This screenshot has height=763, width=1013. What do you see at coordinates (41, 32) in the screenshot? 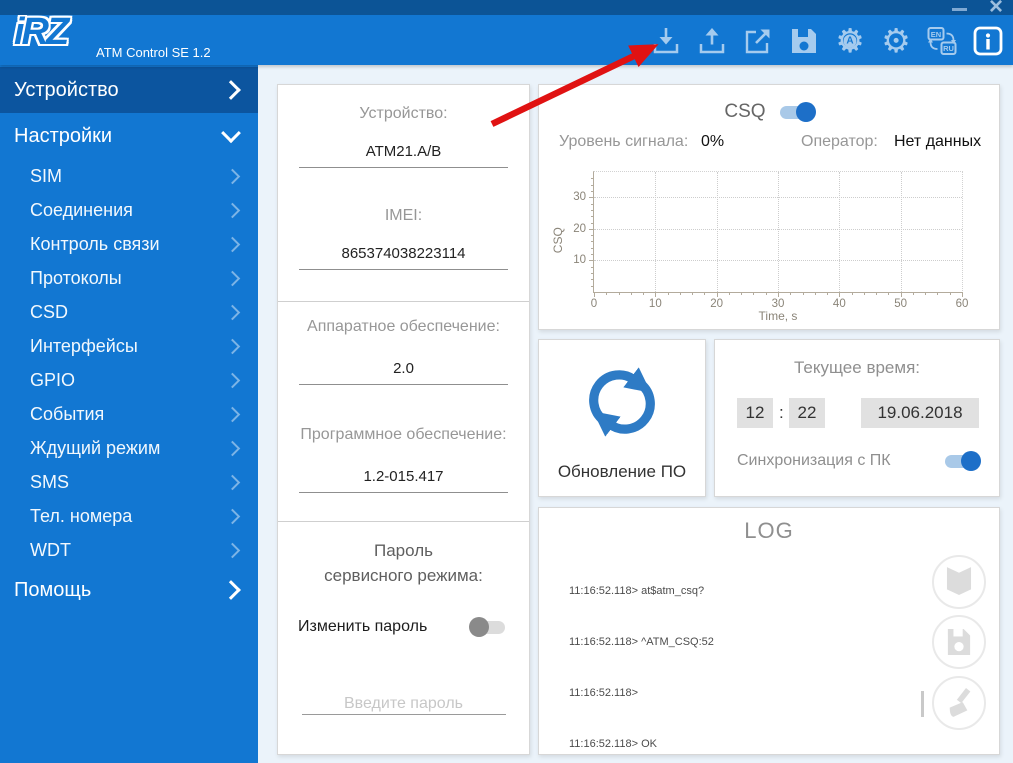
I see `irz-logo: iRZ` at bounding box center [41, 32].